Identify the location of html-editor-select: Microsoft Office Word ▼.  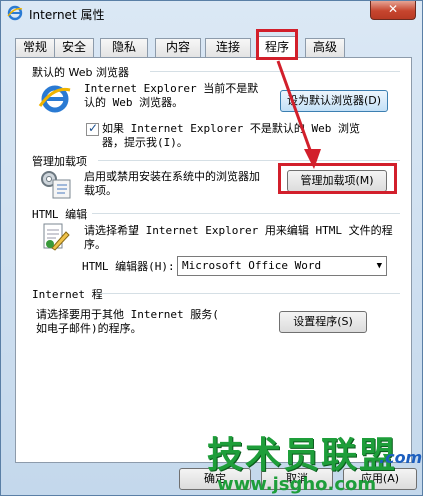
(282, 266).